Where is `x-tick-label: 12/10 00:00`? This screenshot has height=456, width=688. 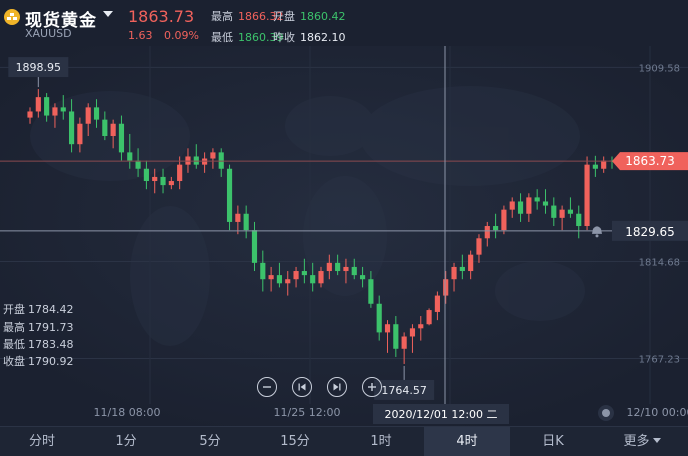 x-tick-label: 12/10 00:00 is located at coordinates (657, 412).